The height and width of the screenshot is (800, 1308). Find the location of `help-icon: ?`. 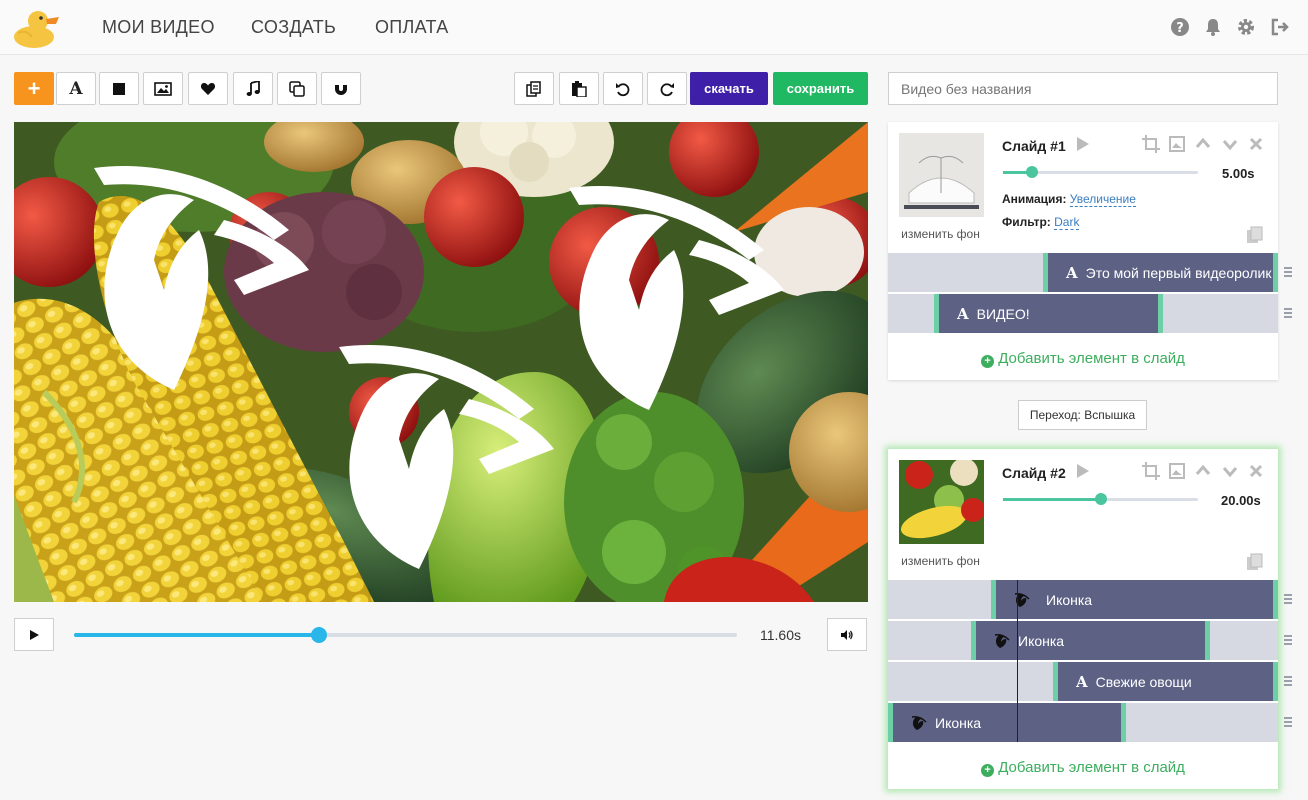

help-icon: ? is located at coordinates (1180, 27).